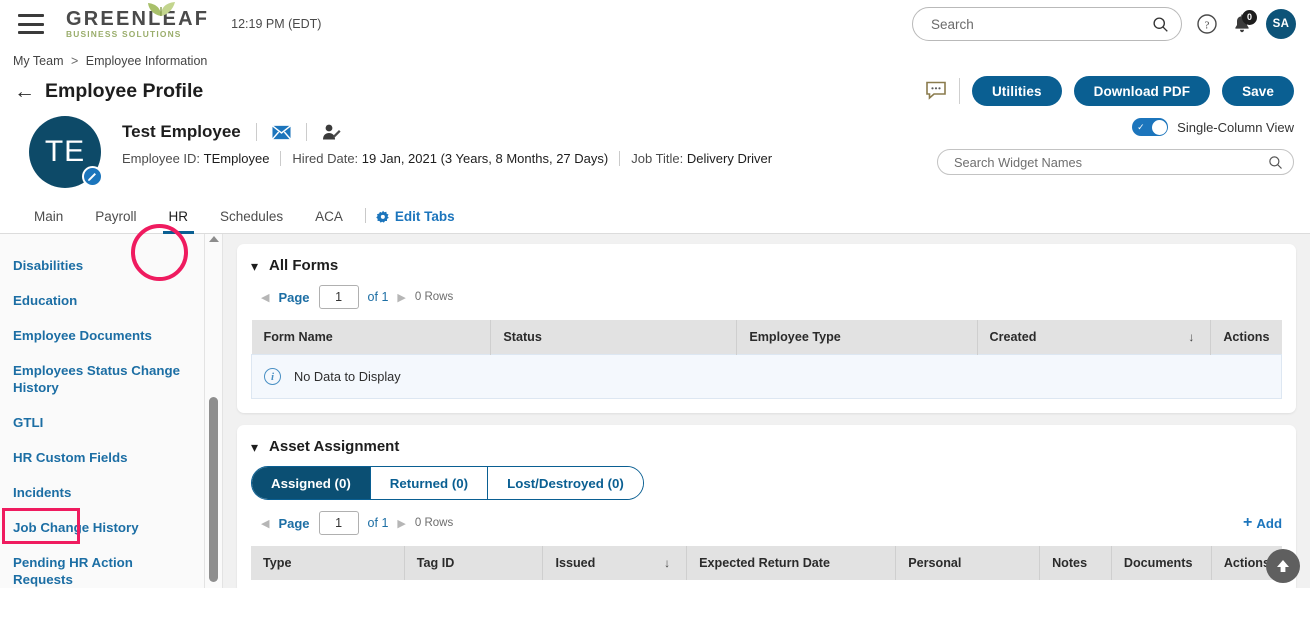 The width and height of the screenshot is (1310, 624). Describe the element at coordinates (1141, 126) in the screenshot. I see `toggle-check-icon: ✓` at that location.